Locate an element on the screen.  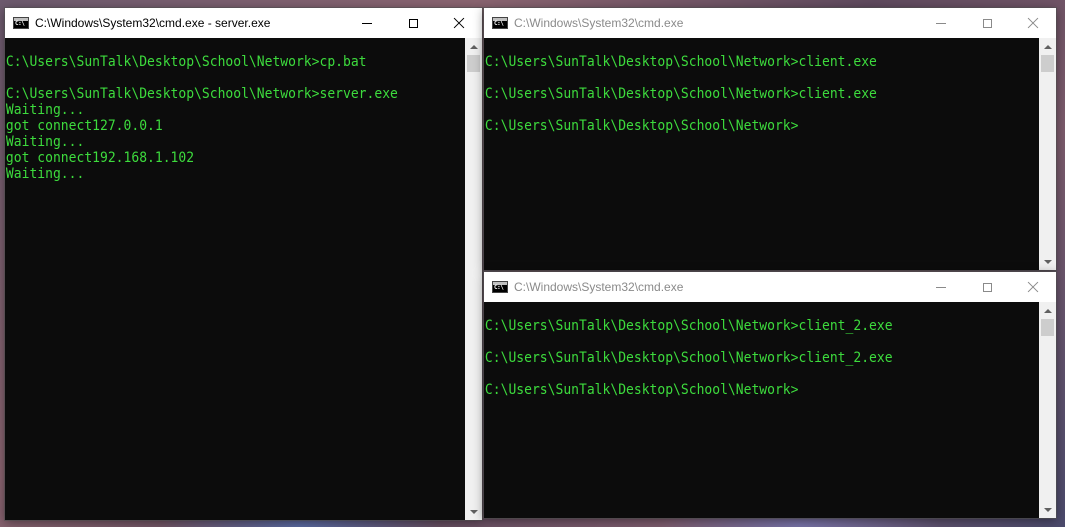
console-line: got connect127.0.0.1 is located at coordinates (84, 126).